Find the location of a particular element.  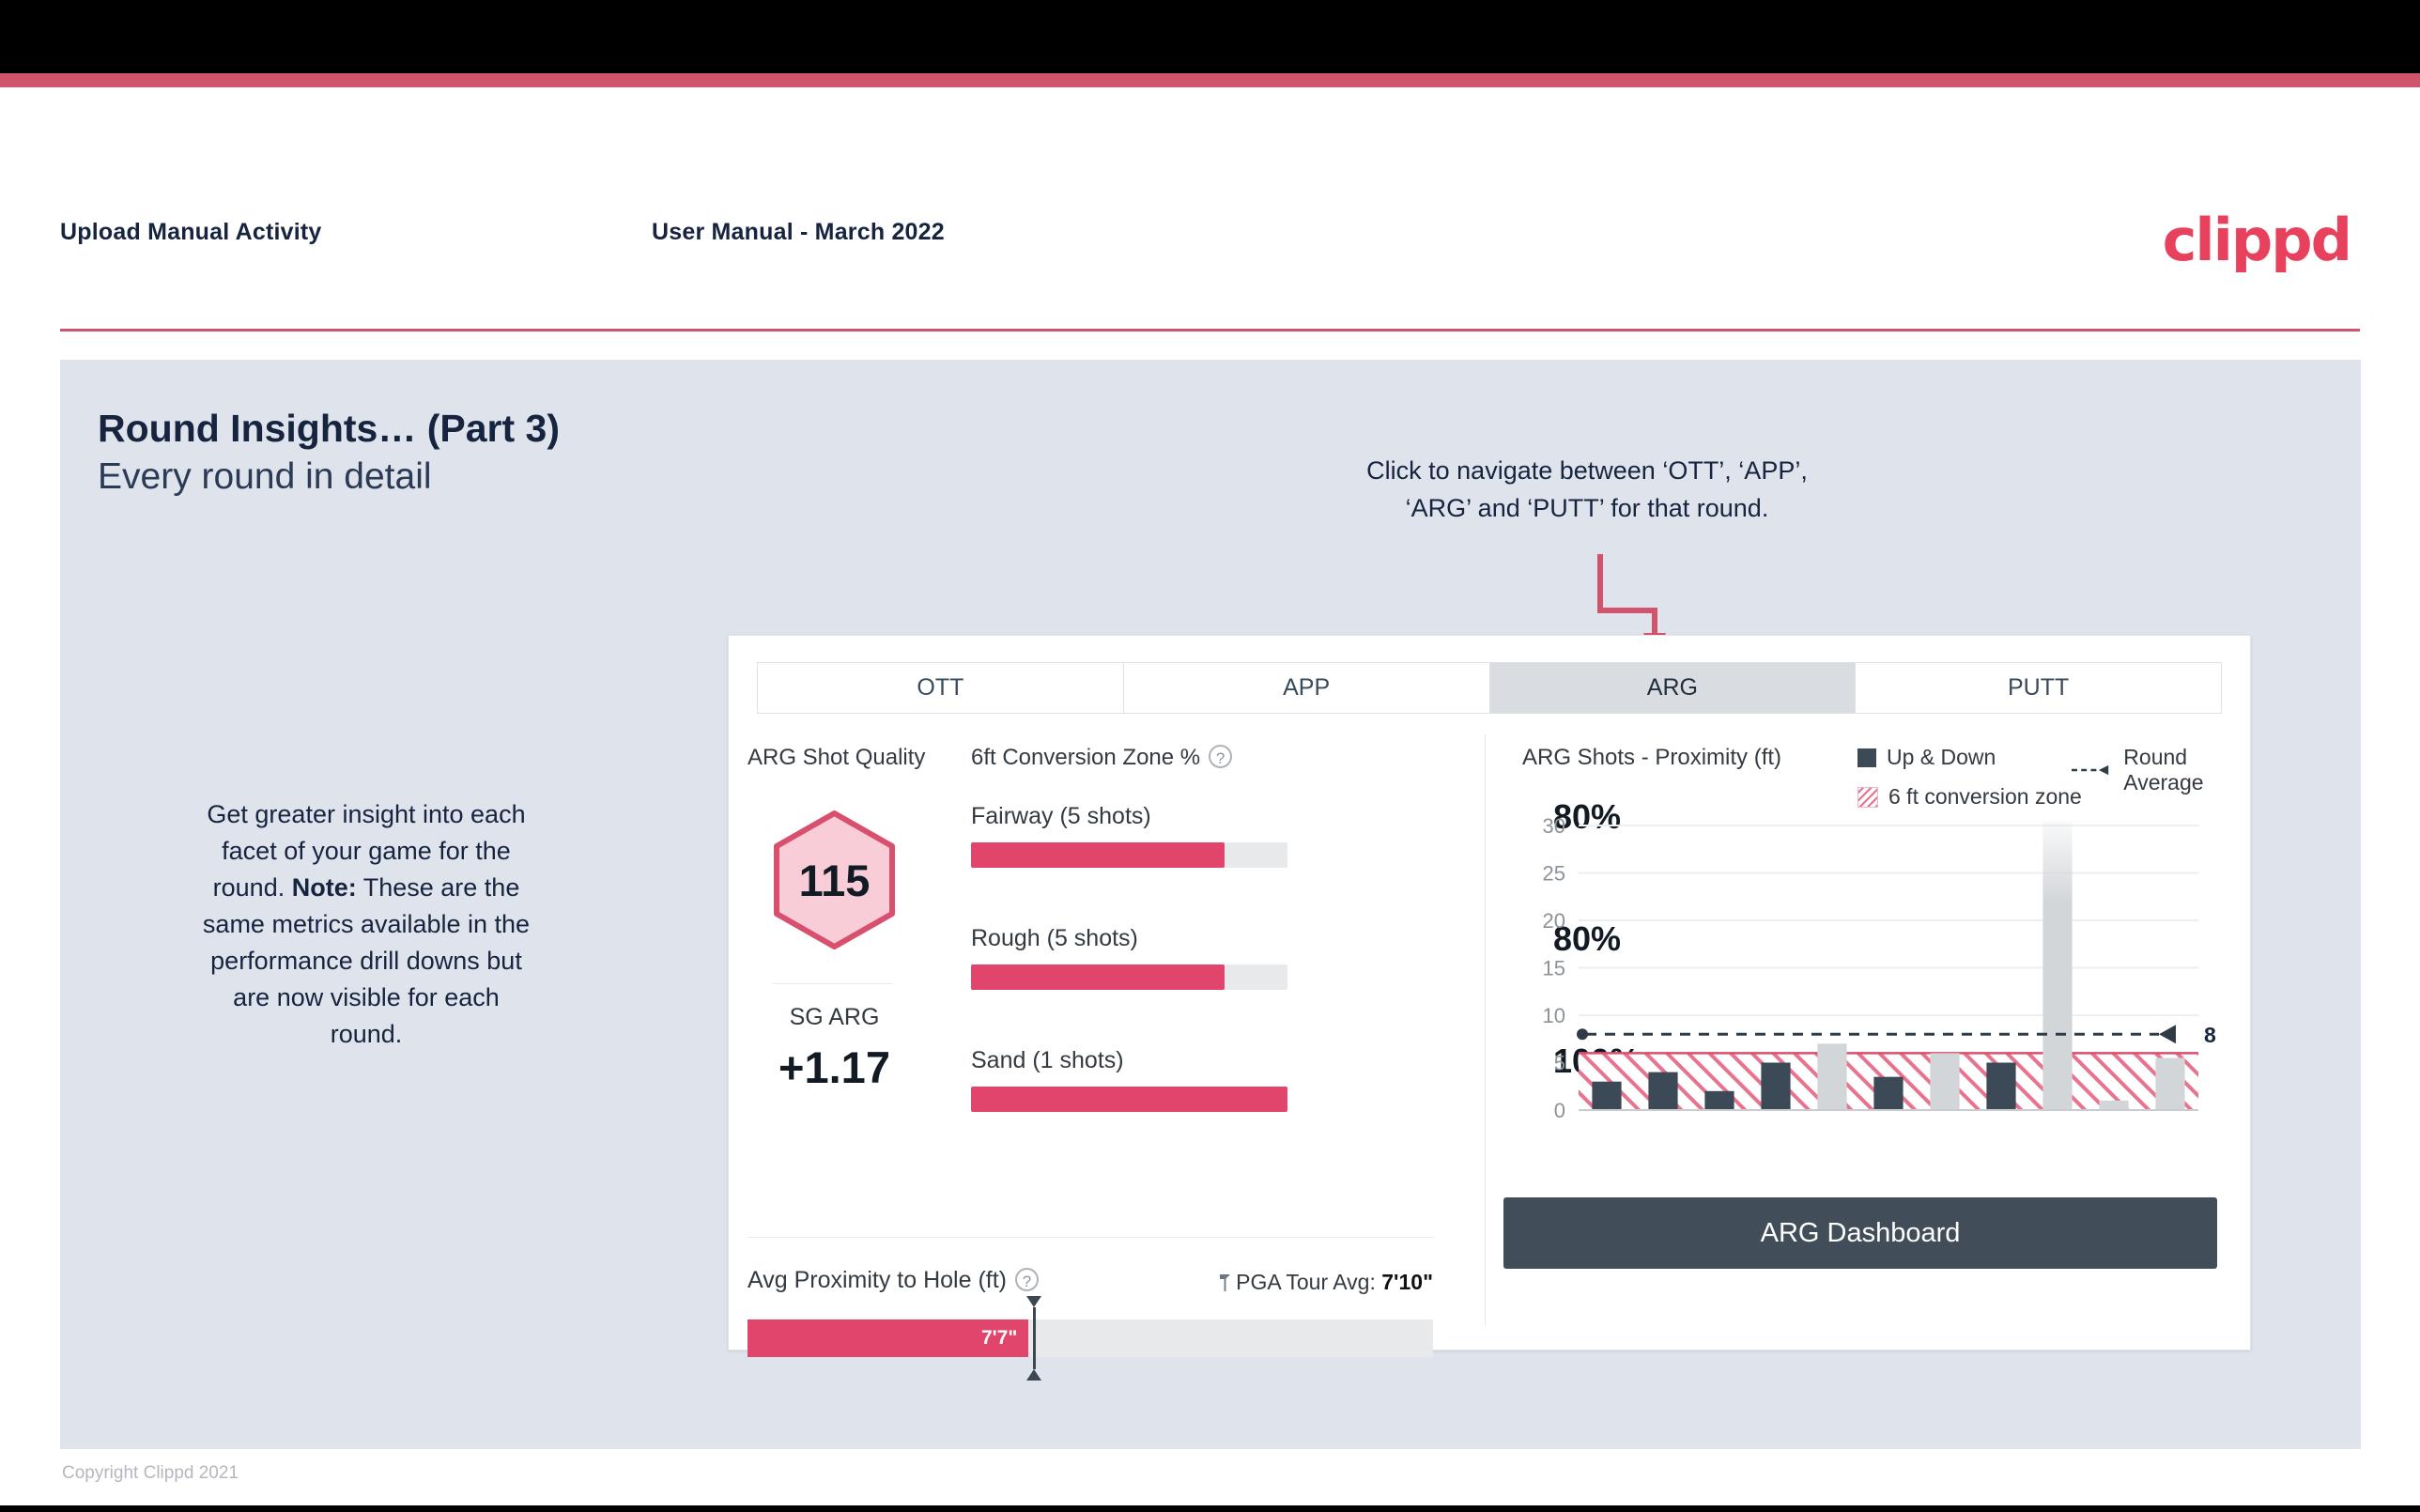

pga-benchmark-marker is located at coordinates (1033, 1339).